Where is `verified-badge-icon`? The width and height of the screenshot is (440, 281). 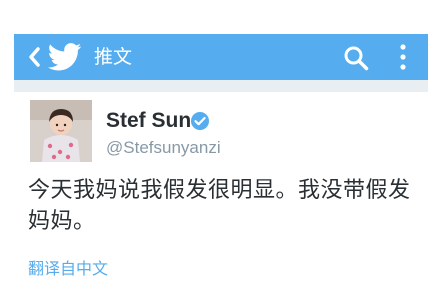 verified-badge-icon is located at coordinates (200, 121).